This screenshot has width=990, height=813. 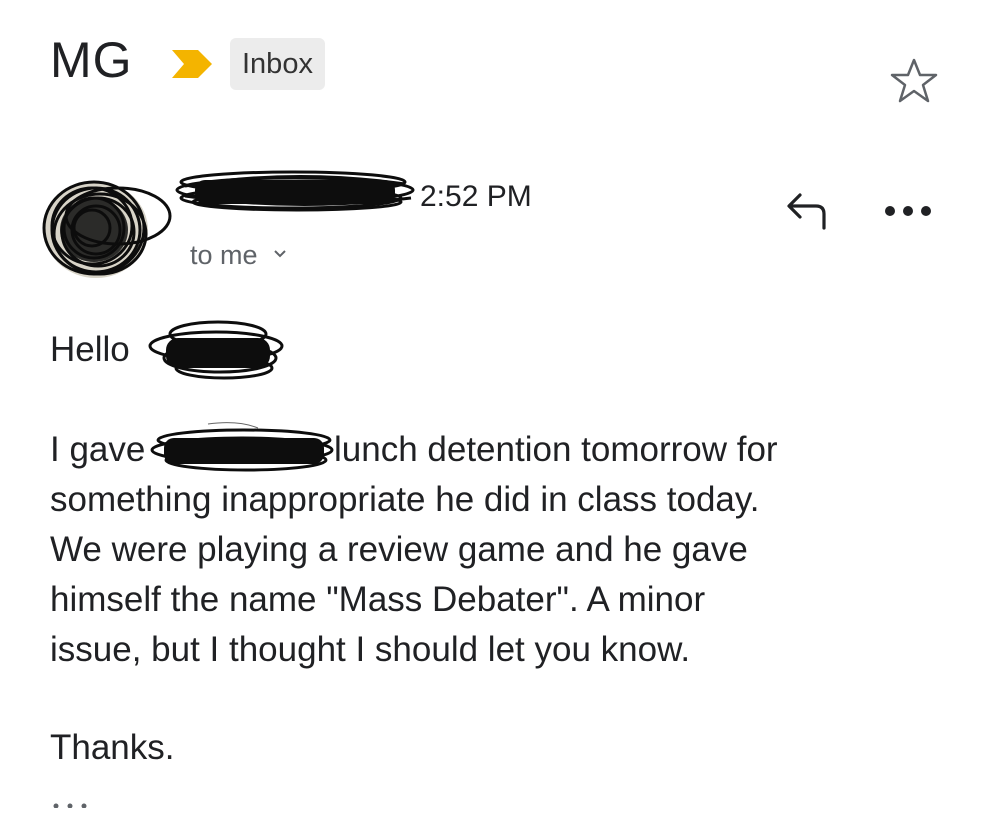 I want to click on important-marker-icon, so click(x=192, y=64).